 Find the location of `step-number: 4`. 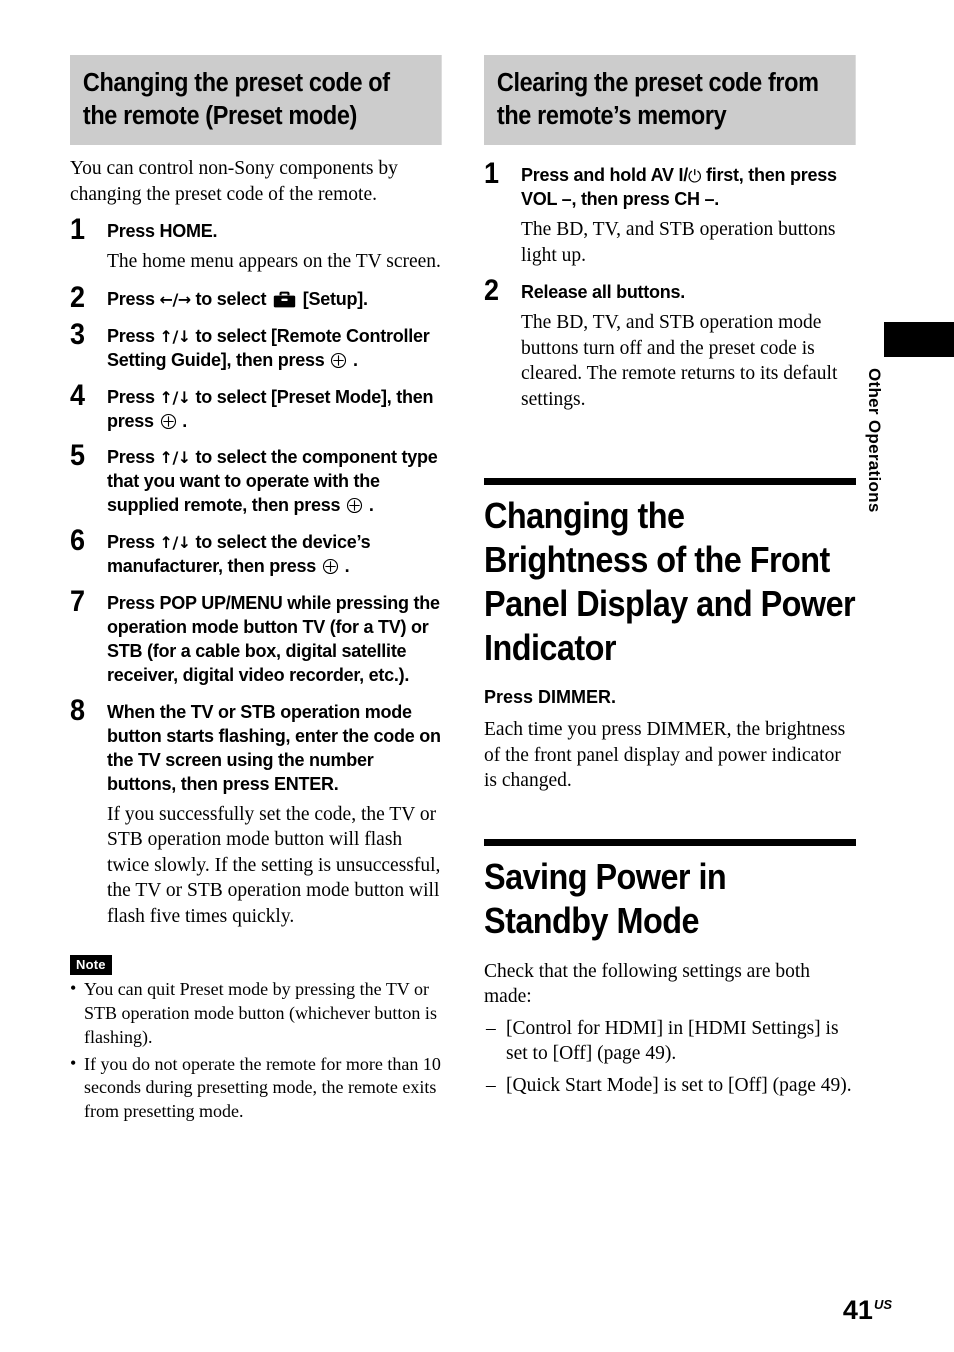

step-number: 4 is located at coordinates (78, 395).